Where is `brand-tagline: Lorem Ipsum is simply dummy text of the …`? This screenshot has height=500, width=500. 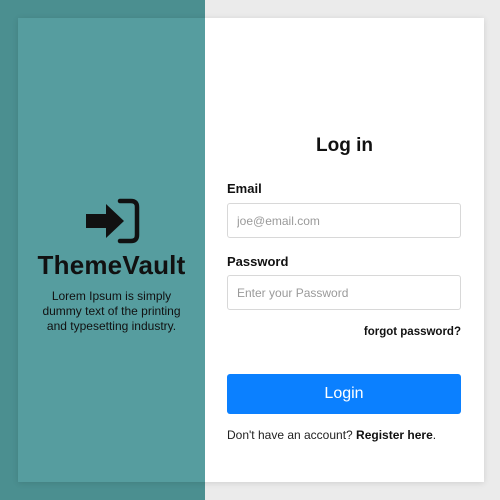
brand-tagline: Lorem Ipsum is simply dummy text of the … is located at coordinates (111, 311).